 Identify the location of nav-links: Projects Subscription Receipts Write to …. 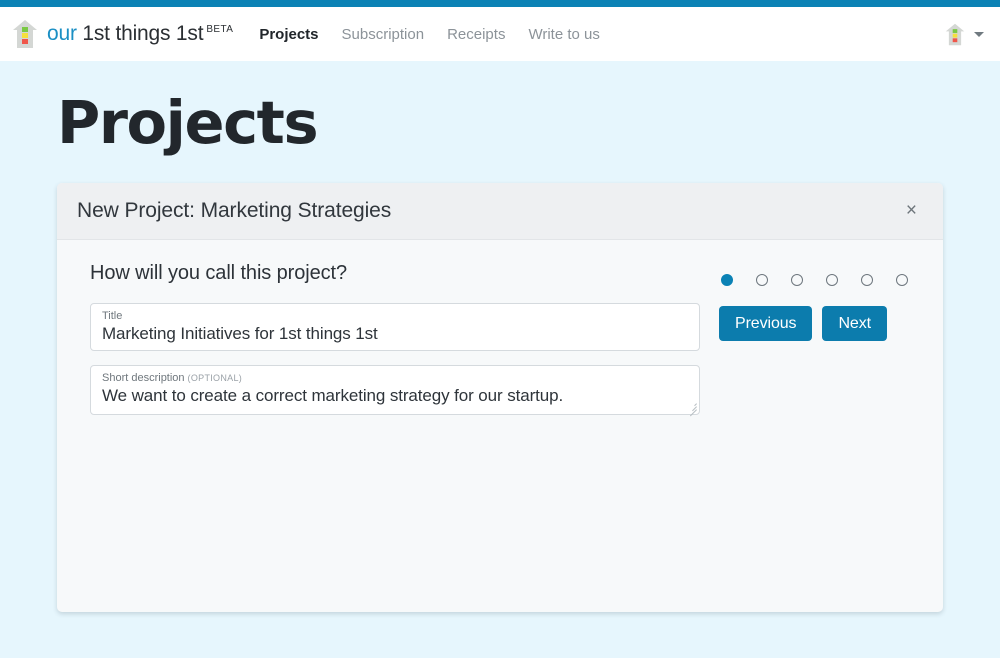
(429, 34).